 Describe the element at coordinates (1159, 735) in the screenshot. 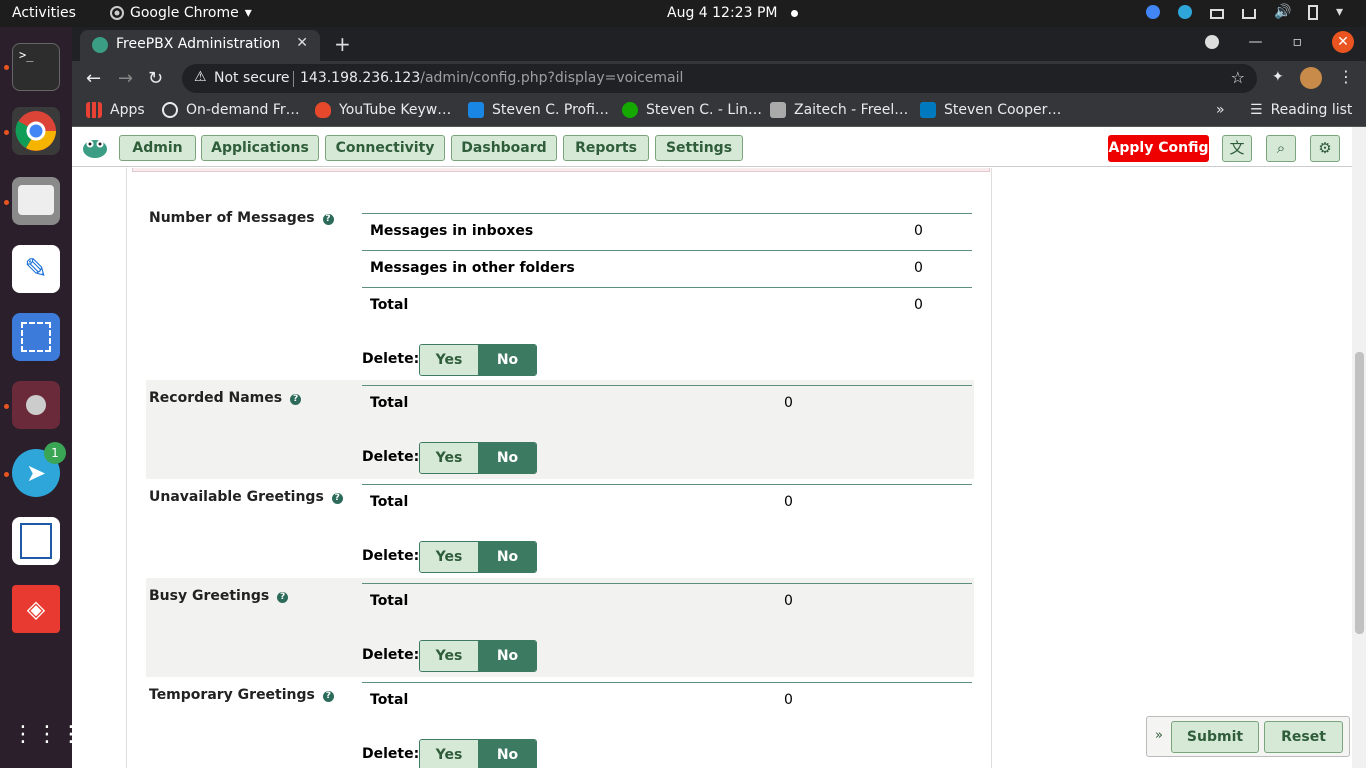

I see `collapse-chevron-icon: »` at that location.